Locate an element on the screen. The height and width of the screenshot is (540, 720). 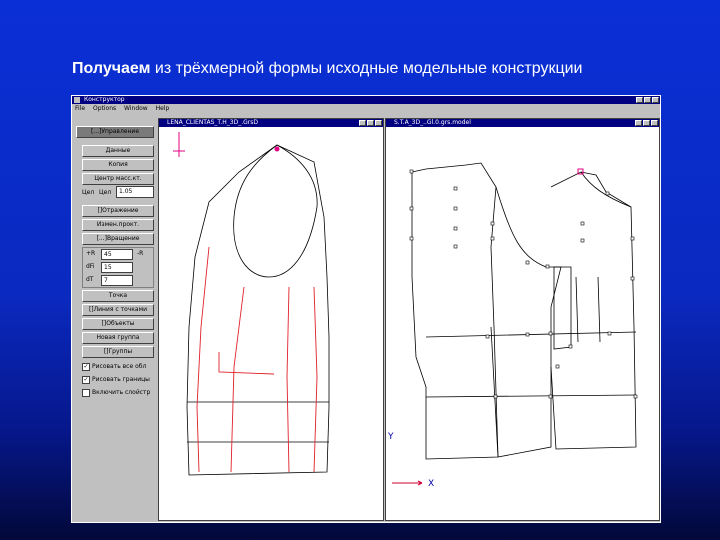
data-button: Данные is located at coordinates (118, 151).